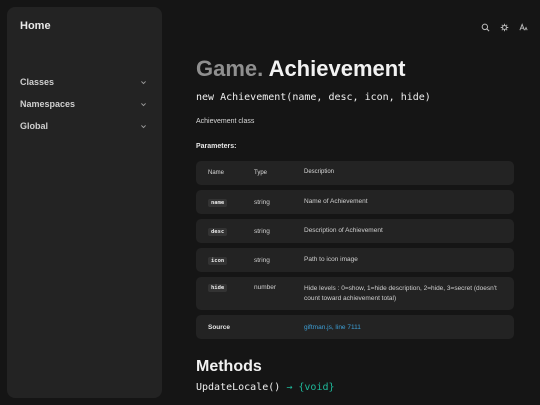 The height and width of the screenshot is (405, 540). I want to click on sidebar-item-label: Global, so click(34, 126).